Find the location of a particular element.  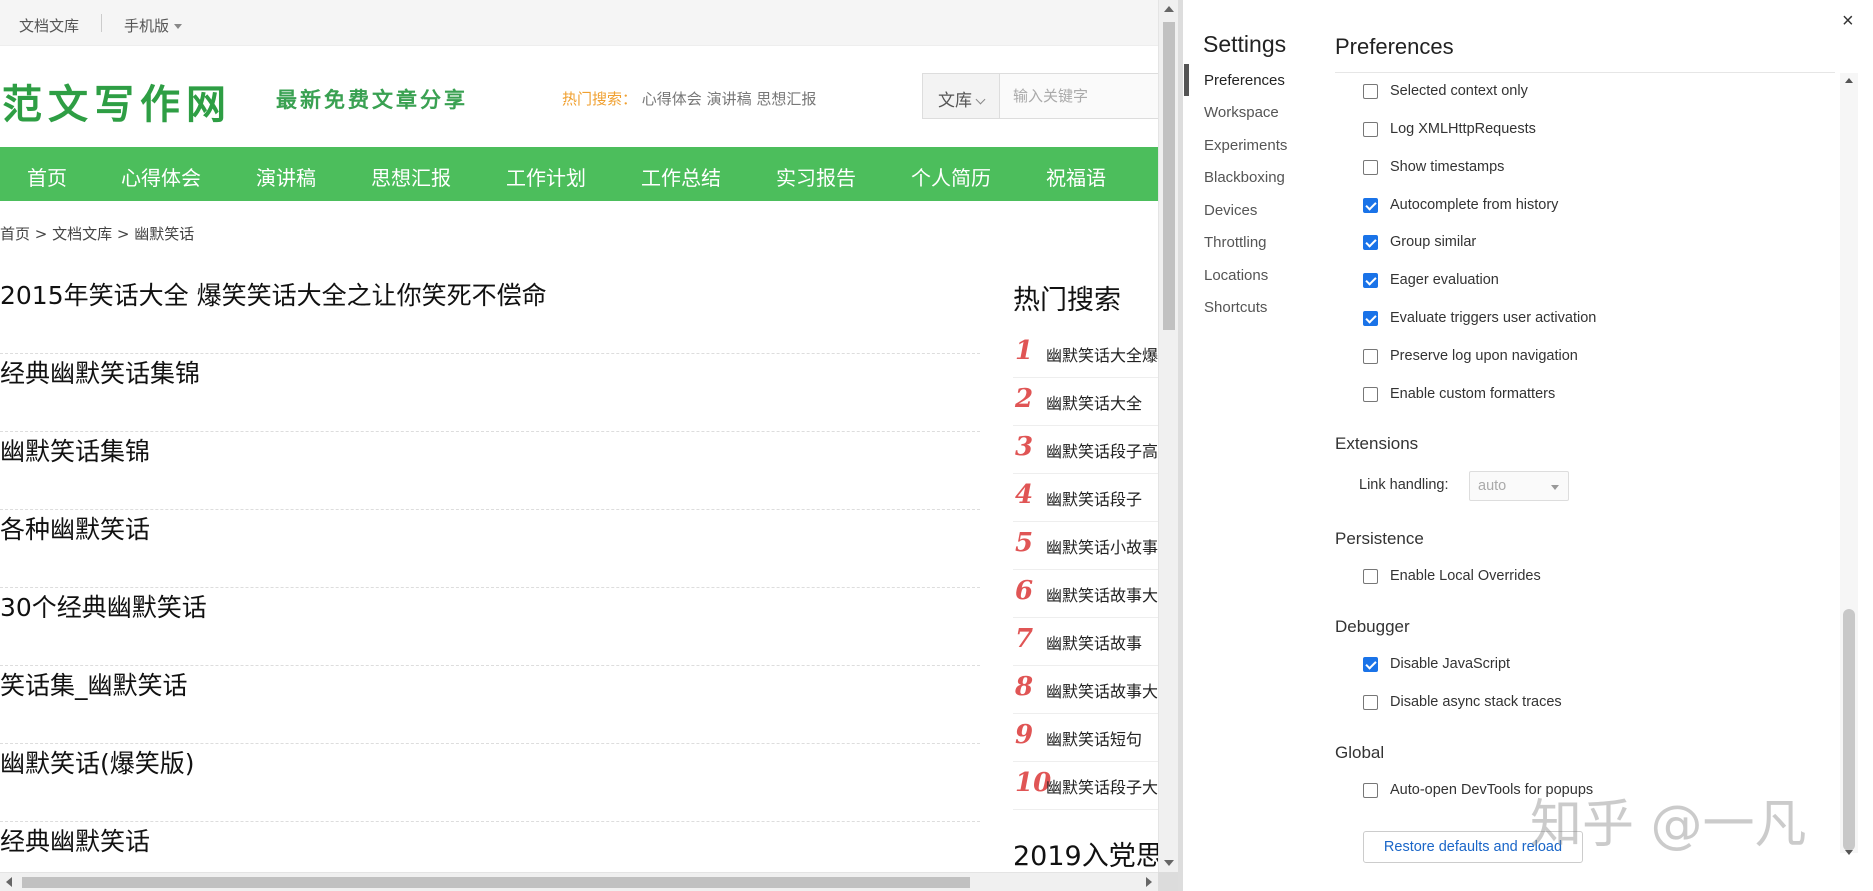

panel-title: Preferences is located at coordinates (1394, 46).